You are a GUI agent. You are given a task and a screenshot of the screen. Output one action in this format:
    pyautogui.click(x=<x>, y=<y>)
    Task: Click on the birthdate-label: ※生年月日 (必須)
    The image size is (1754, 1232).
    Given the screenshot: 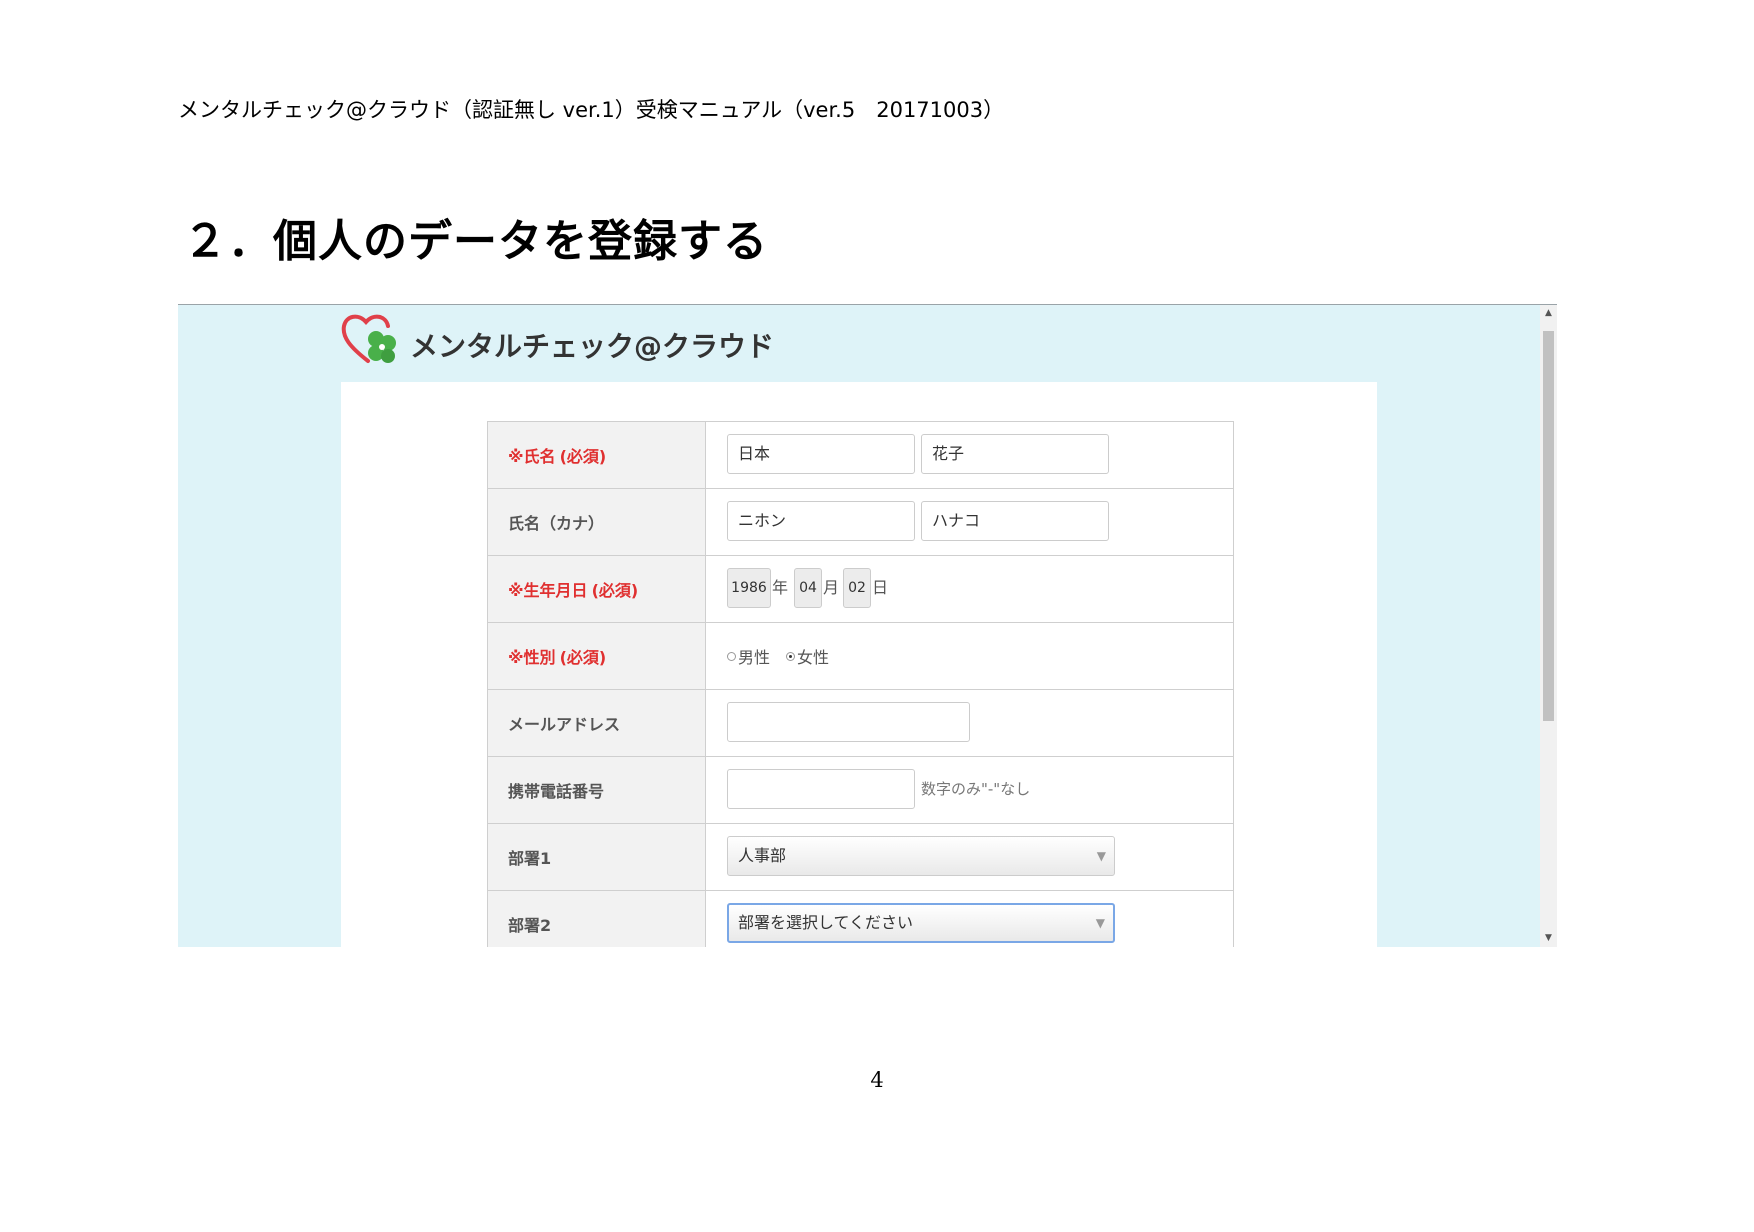 What is the action you would take?
    pyautogui.click(x=597, y=589)
    